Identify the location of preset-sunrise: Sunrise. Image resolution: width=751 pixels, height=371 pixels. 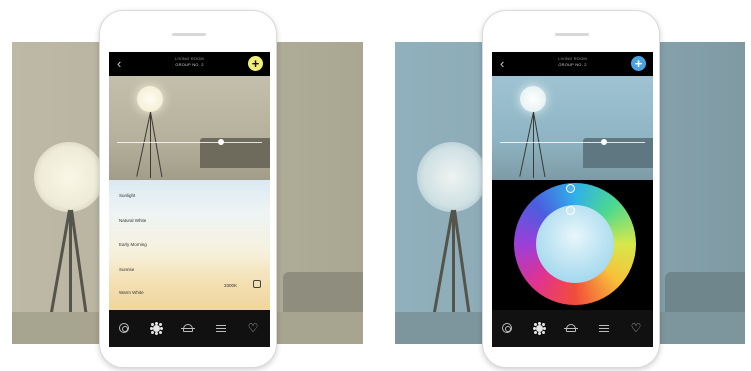
(126, 269).